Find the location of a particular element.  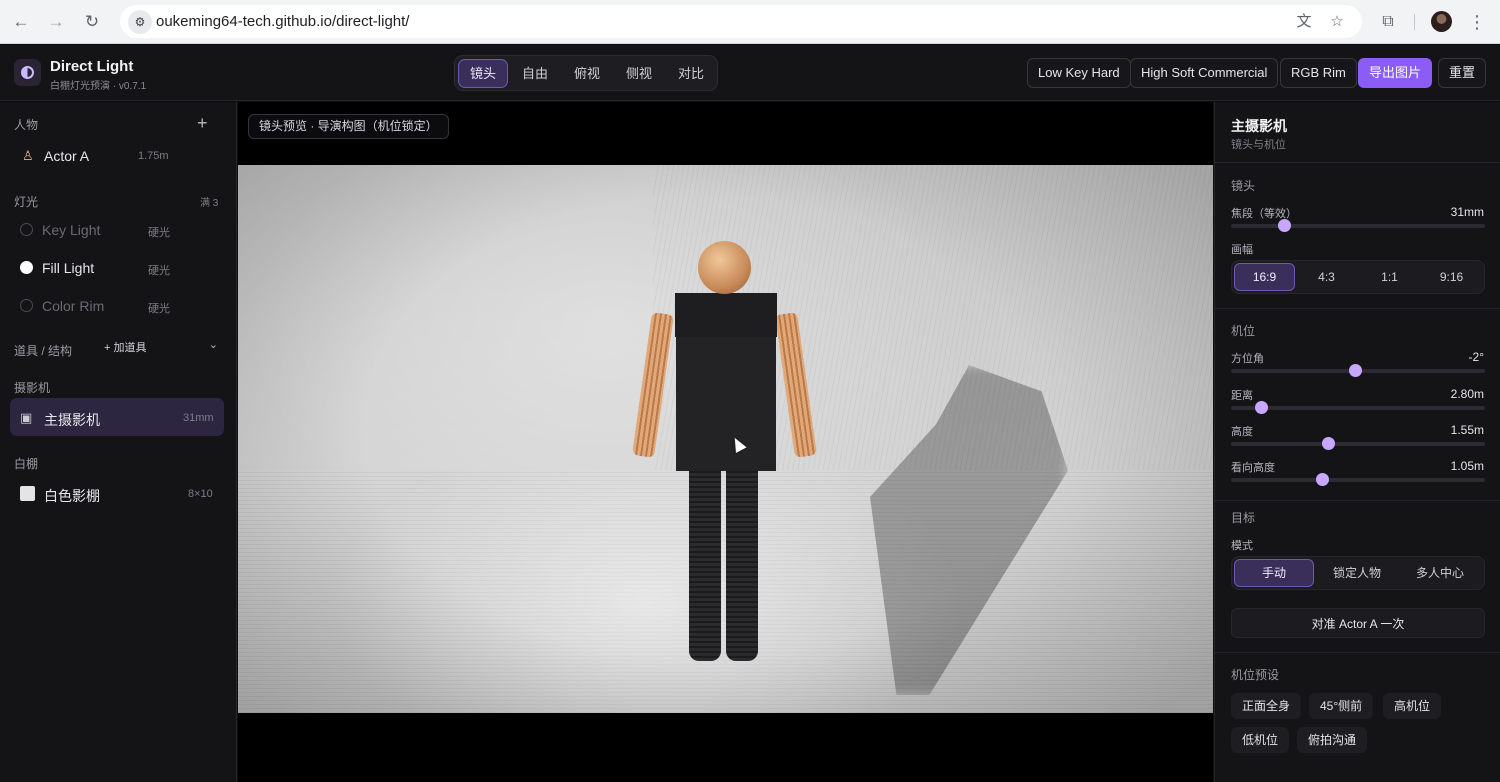

camera-presets-section-title: 机位预设 is located at coordinates (1255, 675).